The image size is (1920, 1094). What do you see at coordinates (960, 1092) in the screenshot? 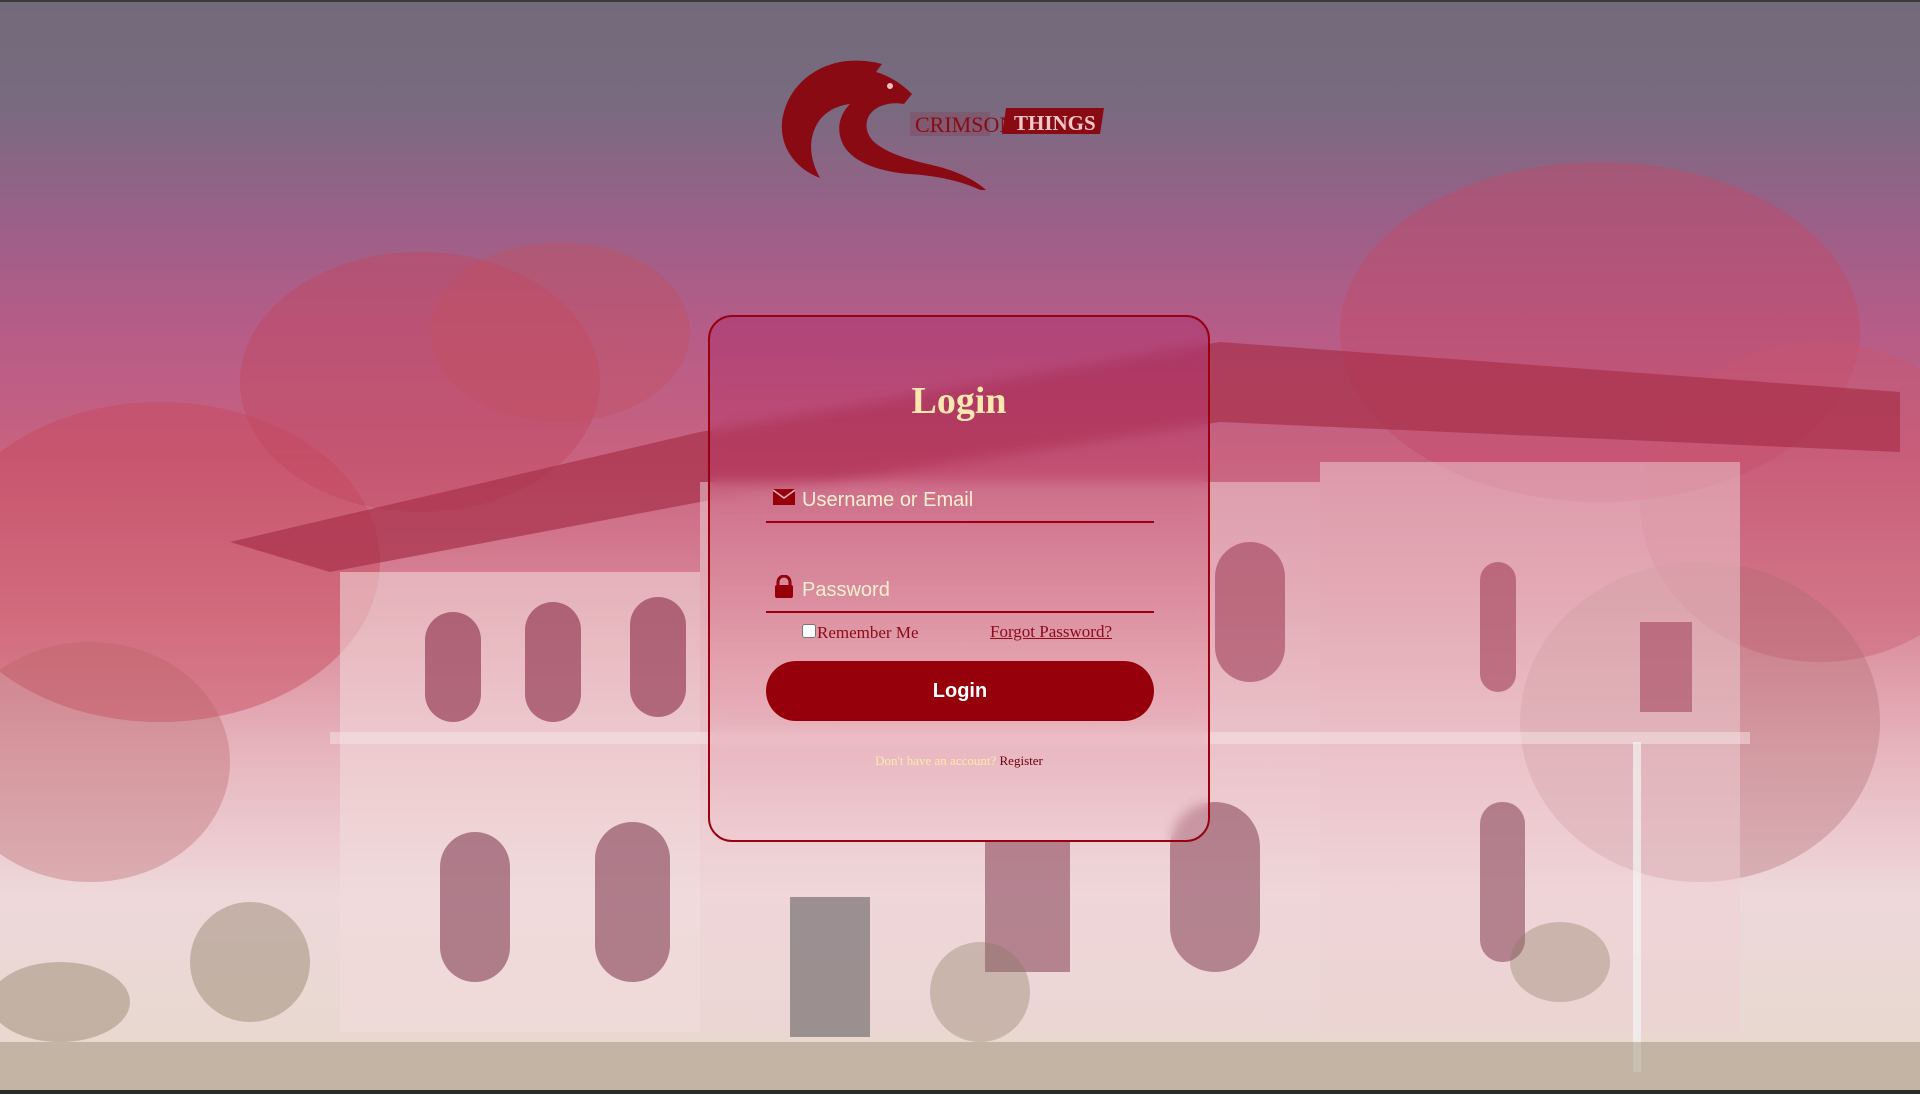
I see `bottom-border` at bounding box center [960, 1092].